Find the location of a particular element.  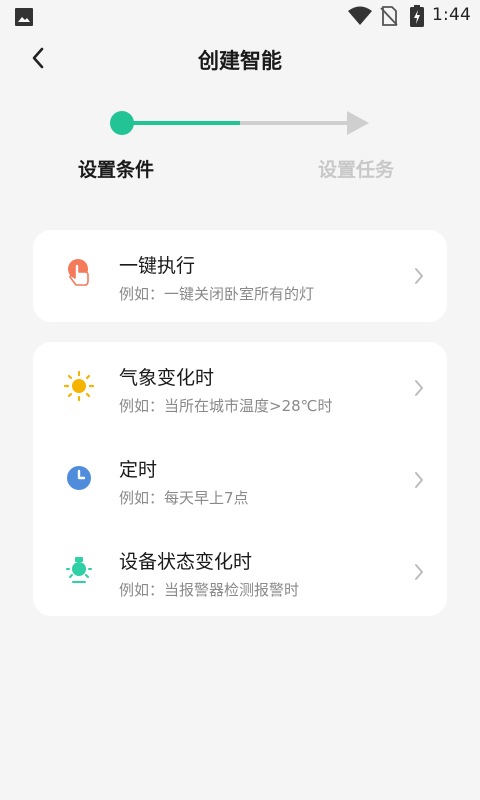

step-label-tasks: 设置任务 is located at coordinates (356, 170).